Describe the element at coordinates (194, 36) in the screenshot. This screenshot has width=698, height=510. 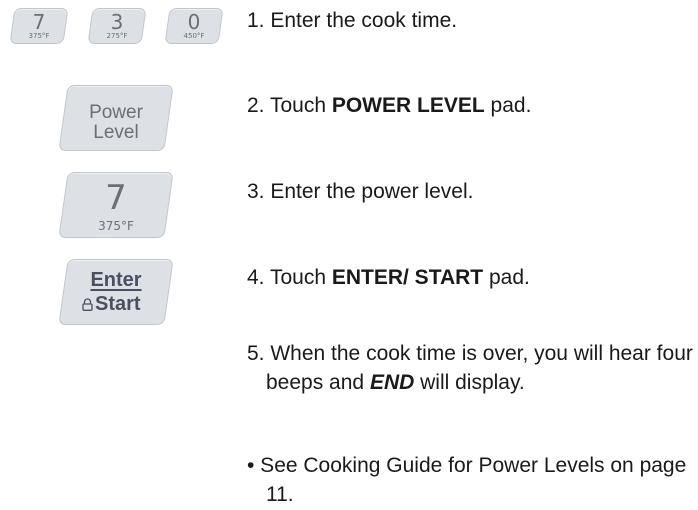
I see `temperature-label: 450°F` at that location.